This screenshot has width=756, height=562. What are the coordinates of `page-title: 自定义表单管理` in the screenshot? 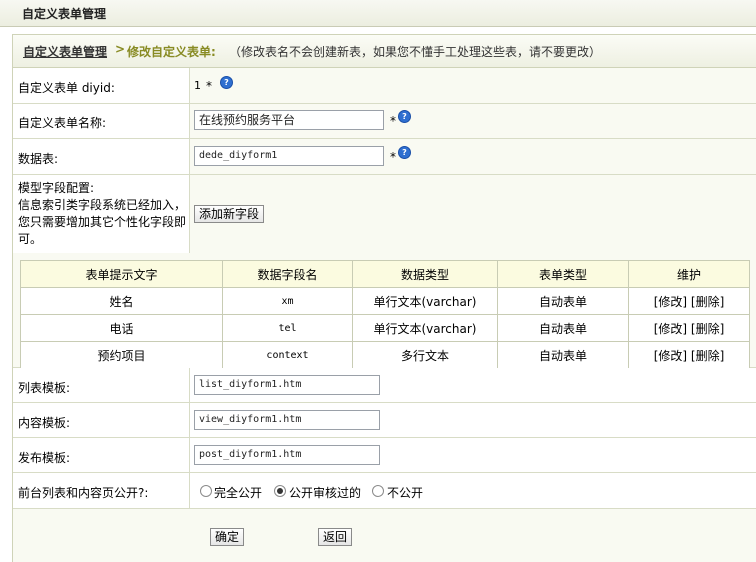 It's located at (64, 14).